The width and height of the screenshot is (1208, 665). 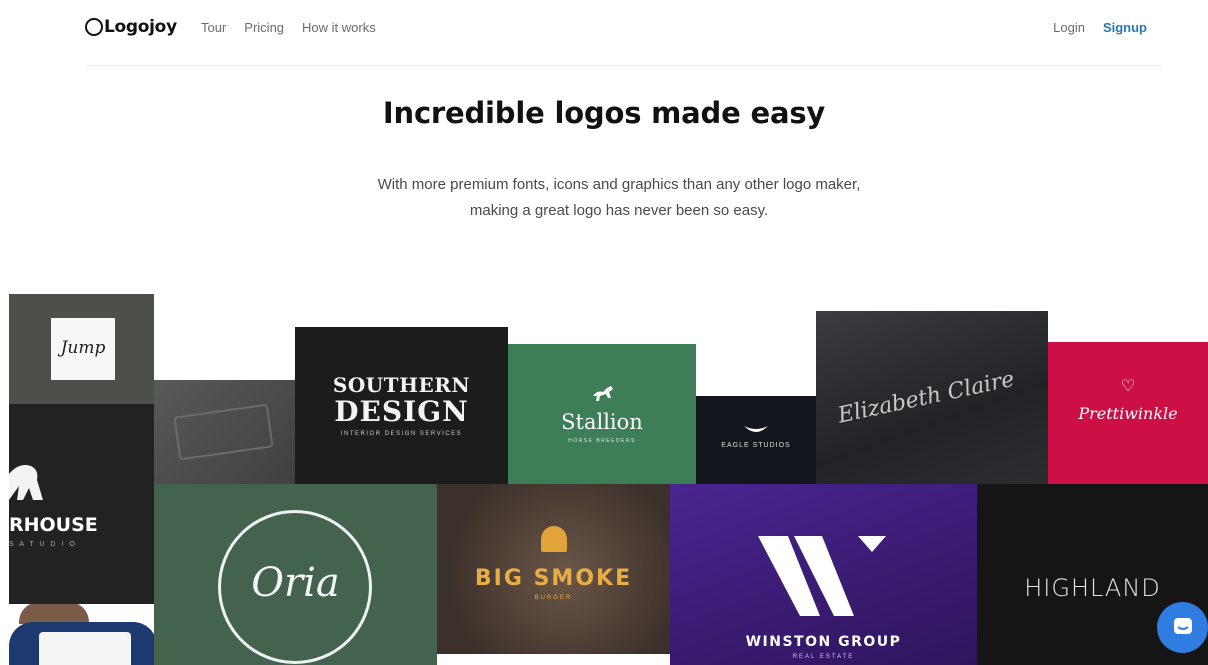 What do you see at coordinates (140, 27) in the screenshot?
I see `logo-text: Logojoy` at bounding box center [140, 27].